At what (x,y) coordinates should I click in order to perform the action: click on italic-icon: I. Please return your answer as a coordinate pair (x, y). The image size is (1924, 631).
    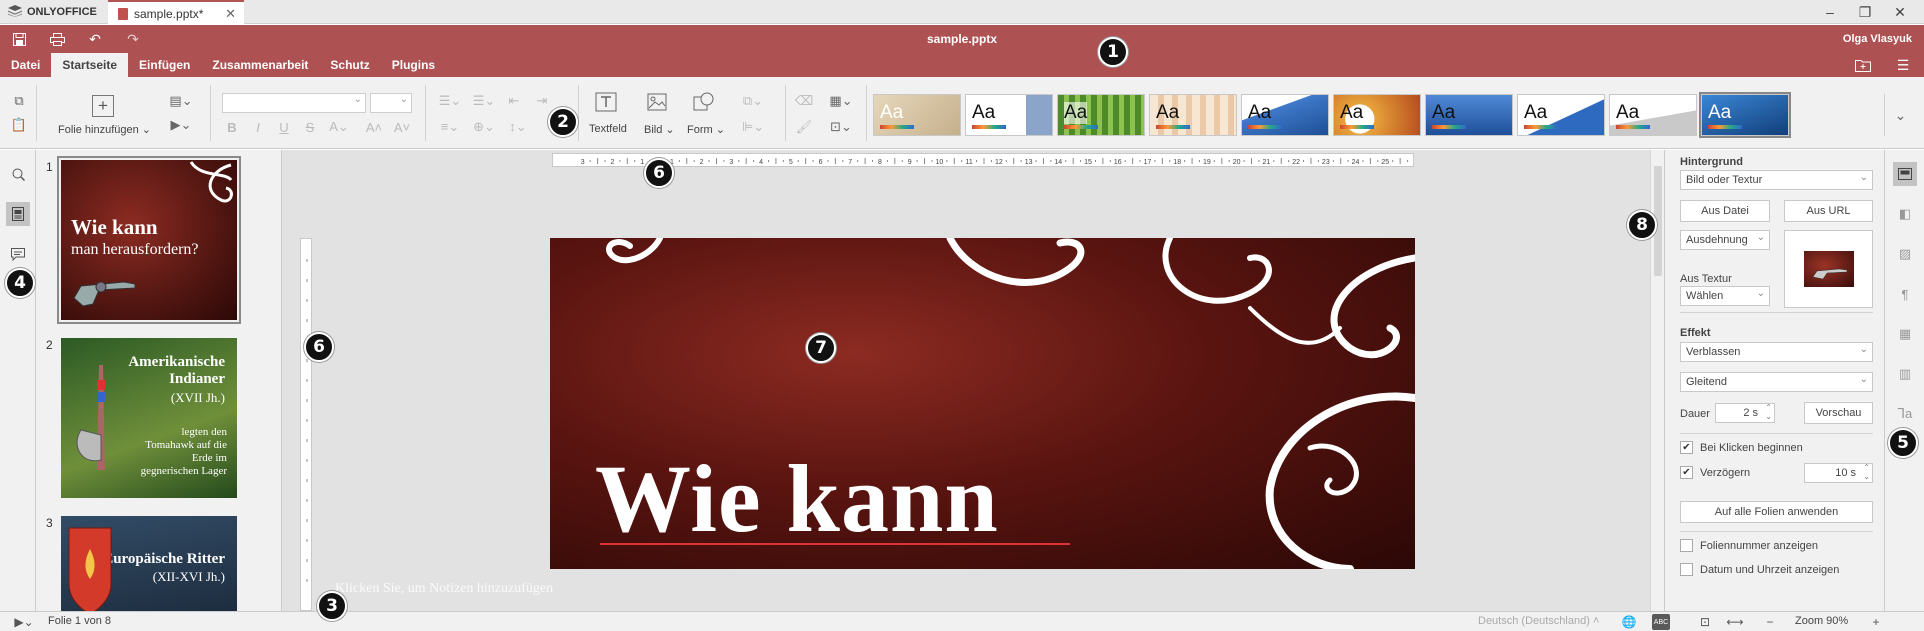
    Looking at the image, I should click on (258, 127).